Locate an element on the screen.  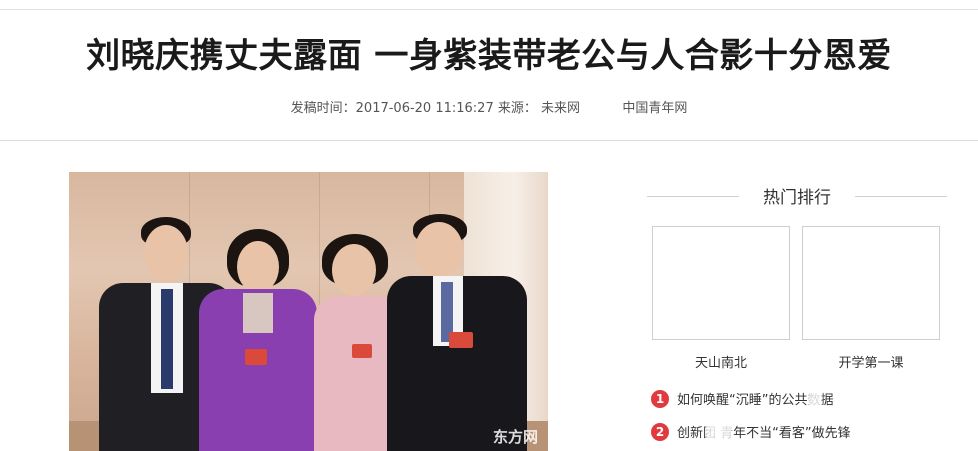
rank-badge: 1 is located at coordinates (660, 398).